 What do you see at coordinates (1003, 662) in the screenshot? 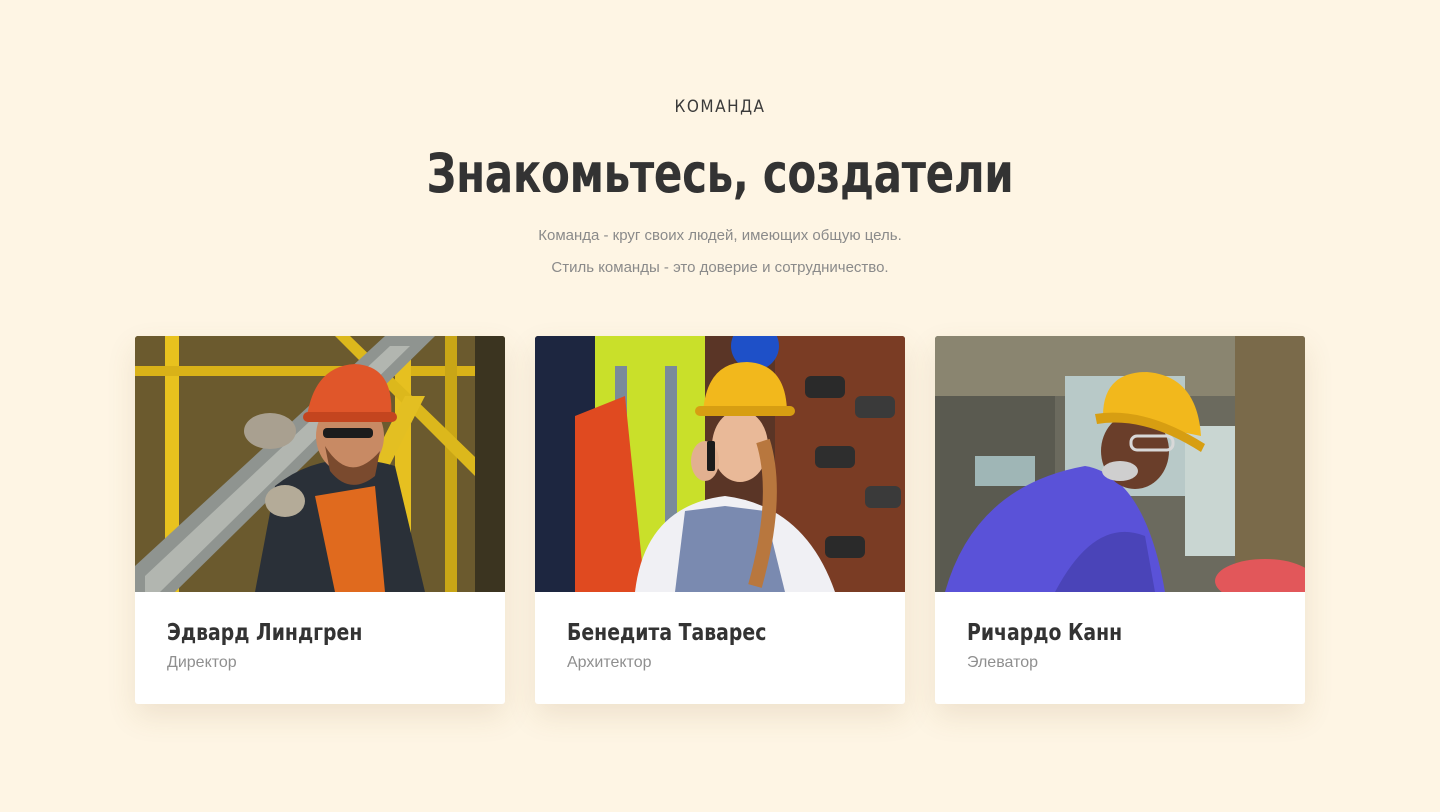
I see `member-role: Элеватор` at bounding box center [1003, 662].